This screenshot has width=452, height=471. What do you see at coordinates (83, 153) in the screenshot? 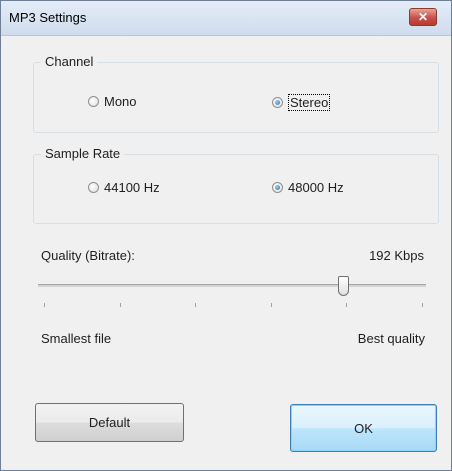
I see `sample-rate-group-title: Sample Rate` at bounding box center [83, 153].